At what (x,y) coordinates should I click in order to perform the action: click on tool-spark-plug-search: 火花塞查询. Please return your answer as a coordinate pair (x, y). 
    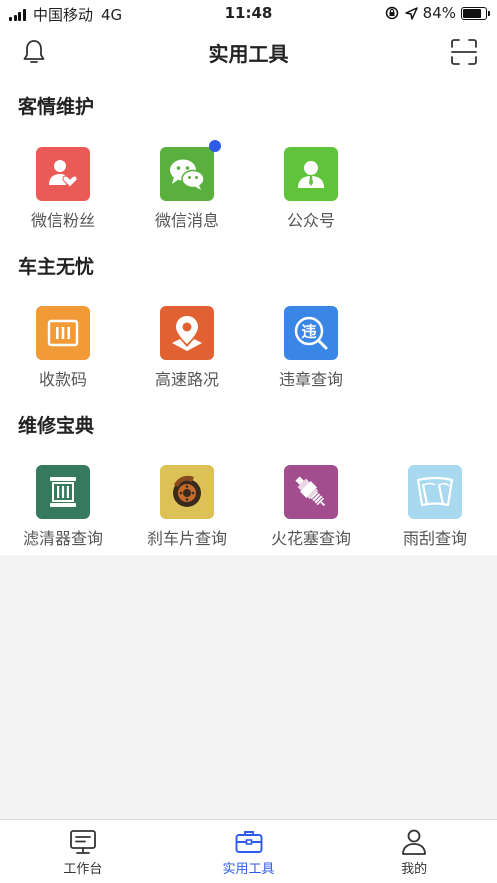
    Looking at the image, I should click on (311, 507).